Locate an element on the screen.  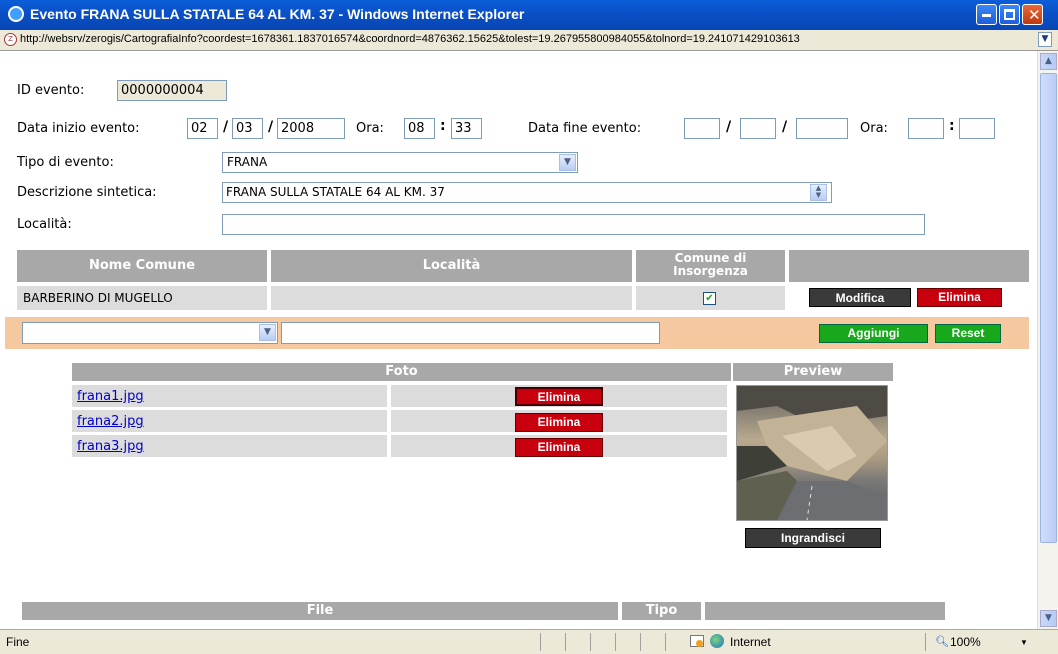
landslide-preview-image is located at coordinates (812, 453).